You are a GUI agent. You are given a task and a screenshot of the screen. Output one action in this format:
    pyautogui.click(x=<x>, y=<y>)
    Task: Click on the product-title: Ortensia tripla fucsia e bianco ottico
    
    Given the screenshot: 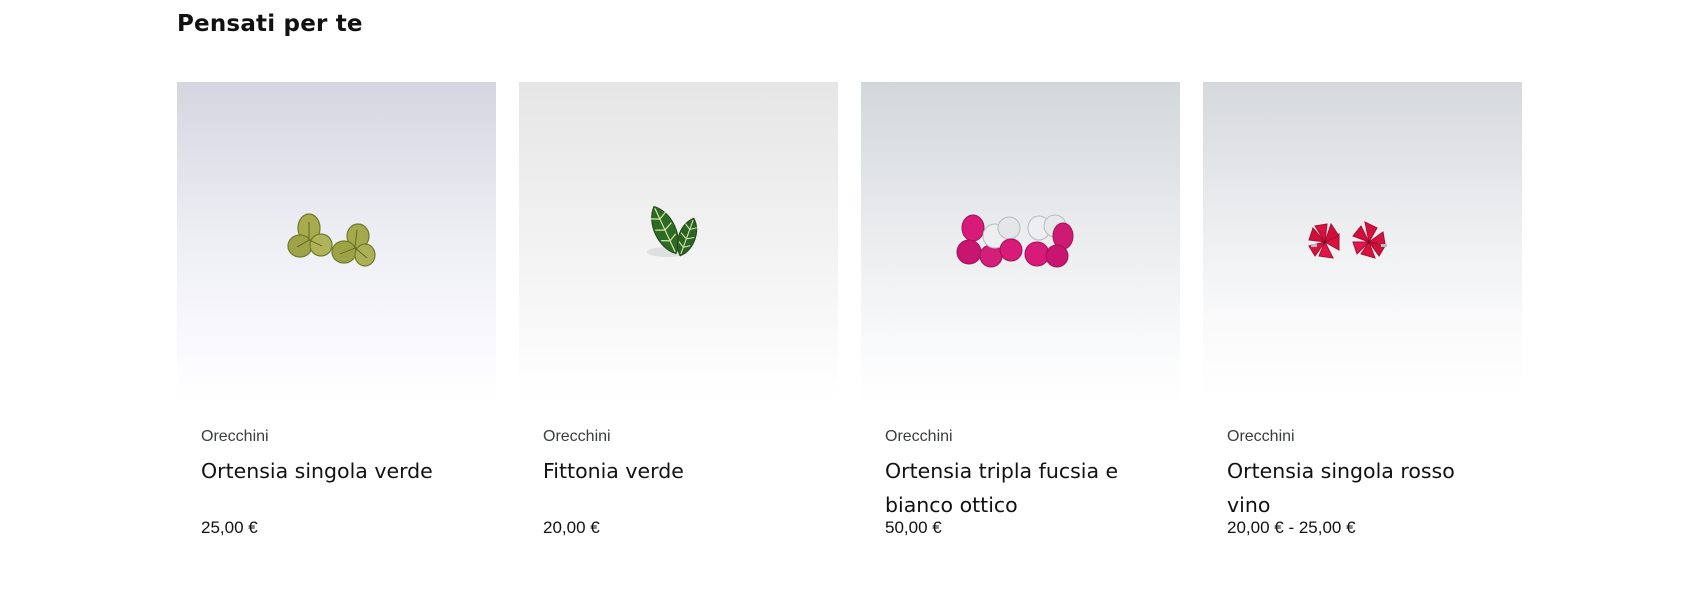 What is the action you would take?
    pyautogui.click(x=1020, y=488)
    